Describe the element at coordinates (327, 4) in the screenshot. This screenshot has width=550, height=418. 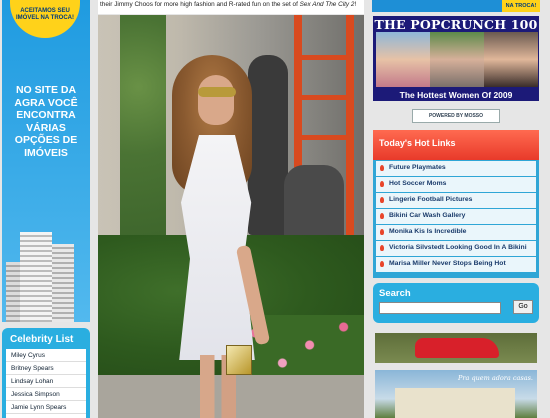
I see `movie-title: Sex And The City 2` at that location.